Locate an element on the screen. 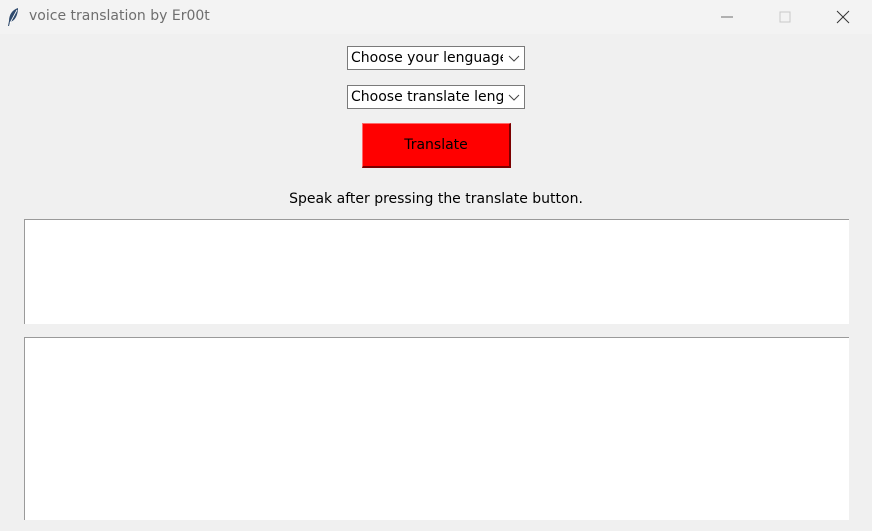  window-title: voice translation by Er00t is located at coordinates (119, 16).